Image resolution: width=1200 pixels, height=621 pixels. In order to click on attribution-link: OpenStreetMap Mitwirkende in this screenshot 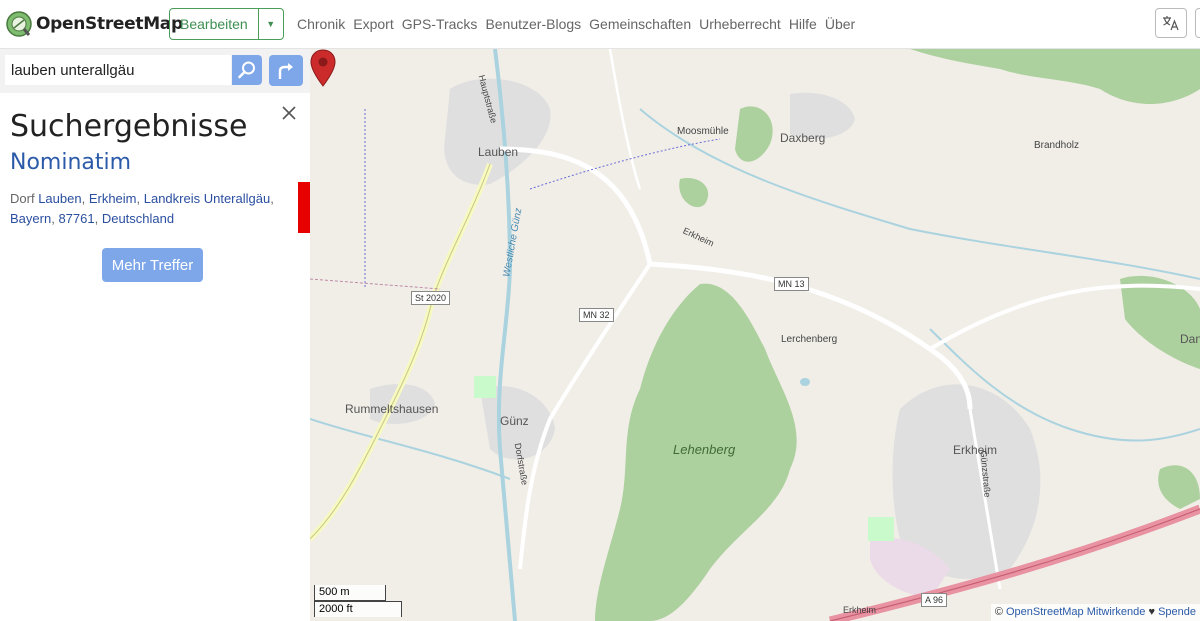, I will do `click(1075, 612)`.